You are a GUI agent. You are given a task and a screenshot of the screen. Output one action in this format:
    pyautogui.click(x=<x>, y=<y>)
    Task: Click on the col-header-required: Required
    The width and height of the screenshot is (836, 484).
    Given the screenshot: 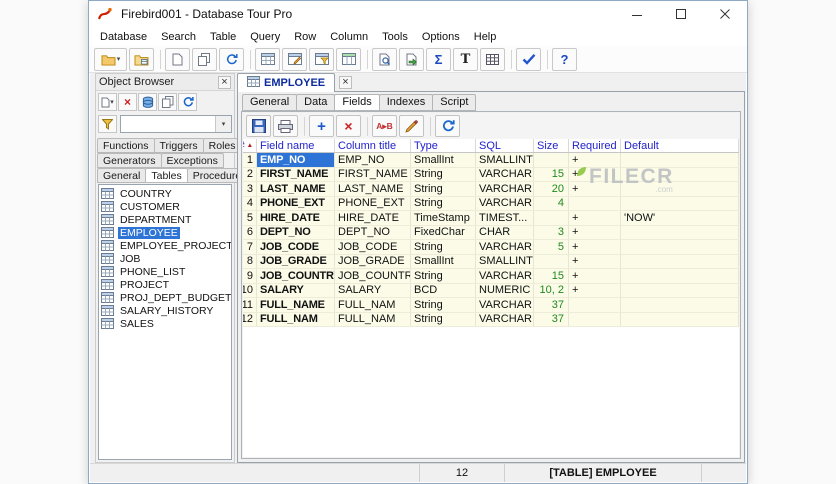 What is the action you would take?
    pyautogui.click(x=595, y=145)
    